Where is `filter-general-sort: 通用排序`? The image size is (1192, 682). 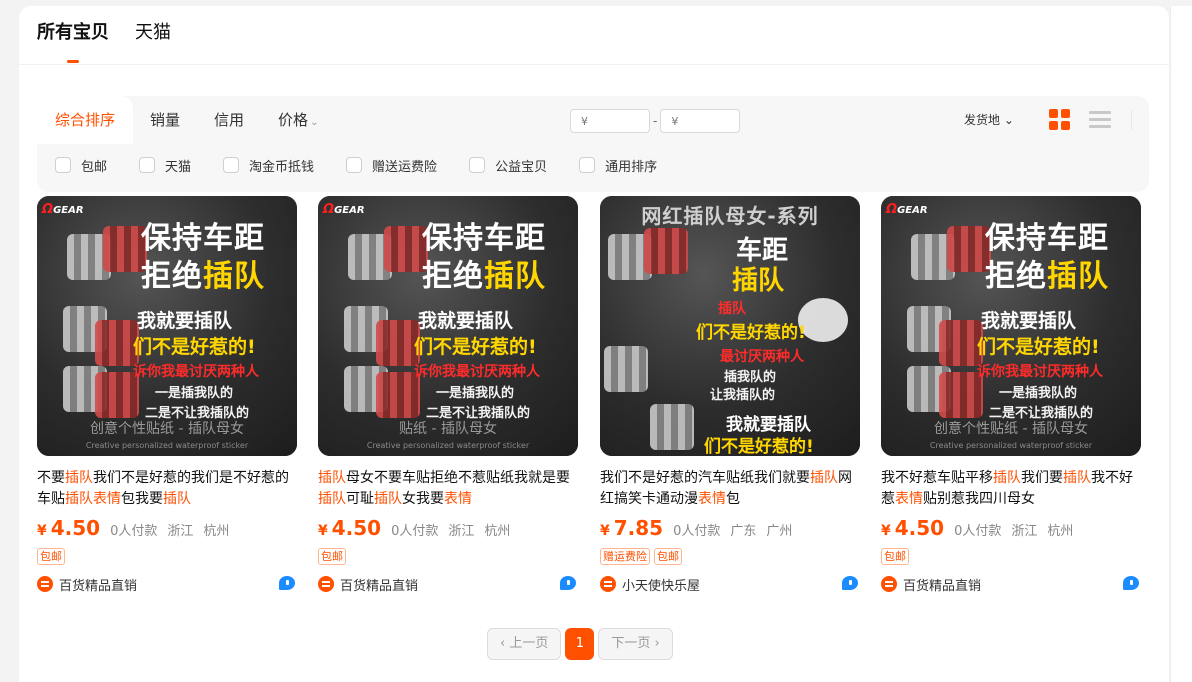 filter-general-sort: 通用排序 is located at coordinates (618, 165).